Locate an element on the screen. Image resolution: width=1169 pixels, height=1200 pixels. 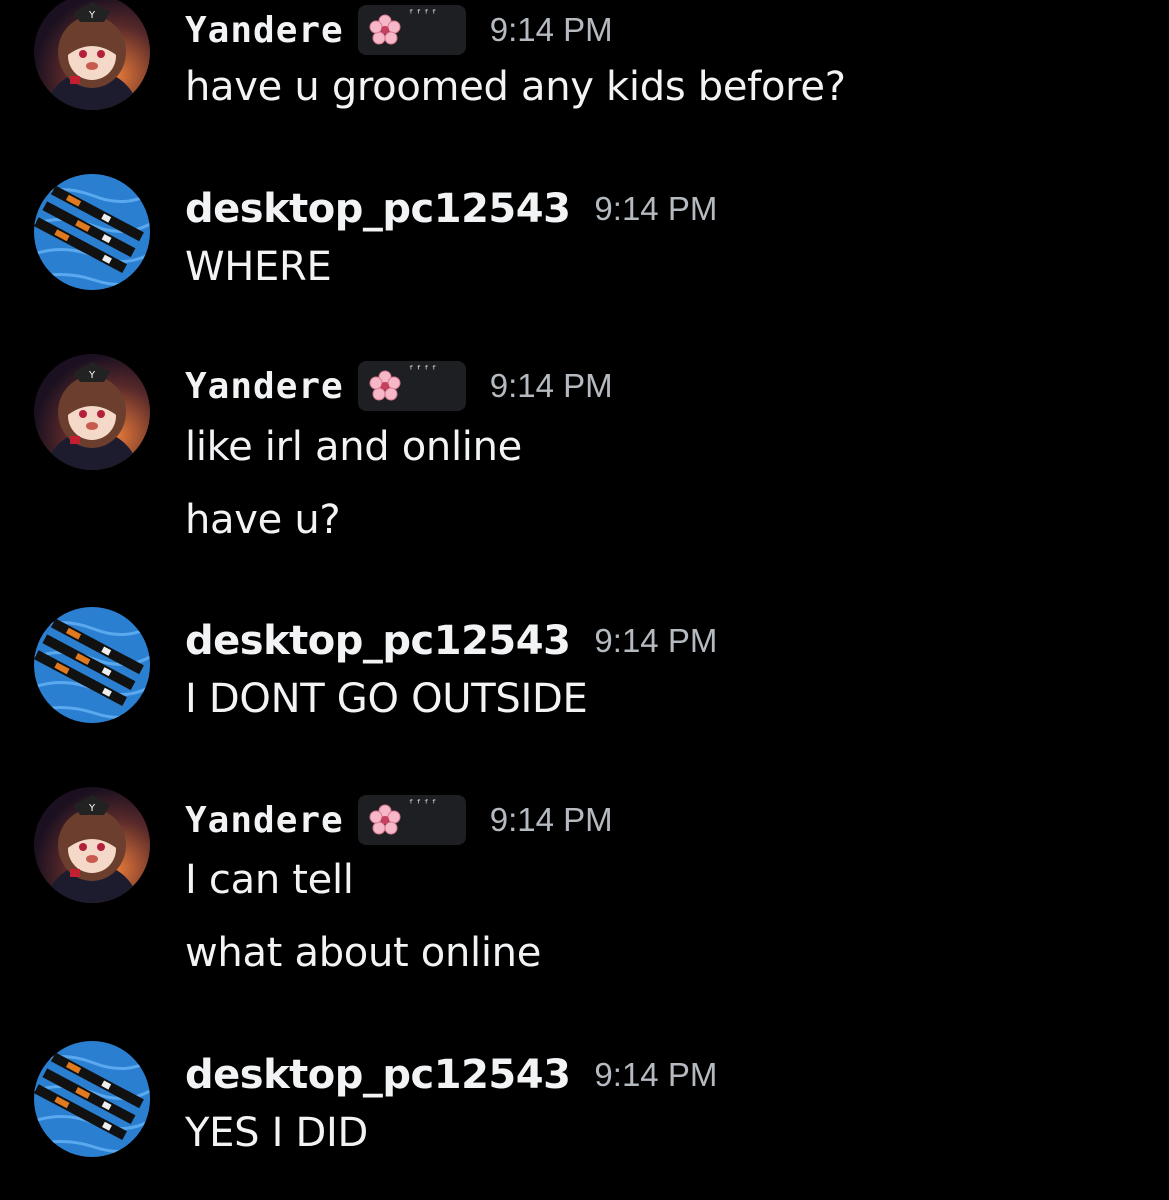
message-text: I DONT GO OUTSIDE is located at coordinates (386, 699).